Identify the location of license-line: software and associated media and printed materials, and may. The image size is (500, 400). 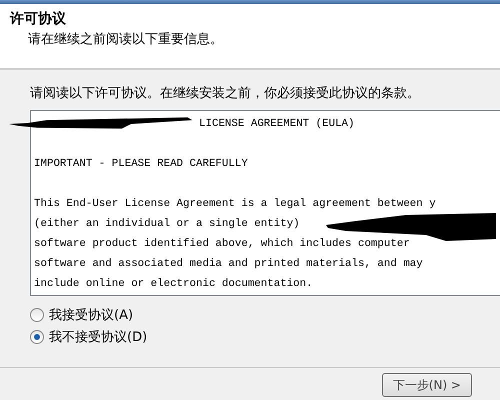
(228, 264).